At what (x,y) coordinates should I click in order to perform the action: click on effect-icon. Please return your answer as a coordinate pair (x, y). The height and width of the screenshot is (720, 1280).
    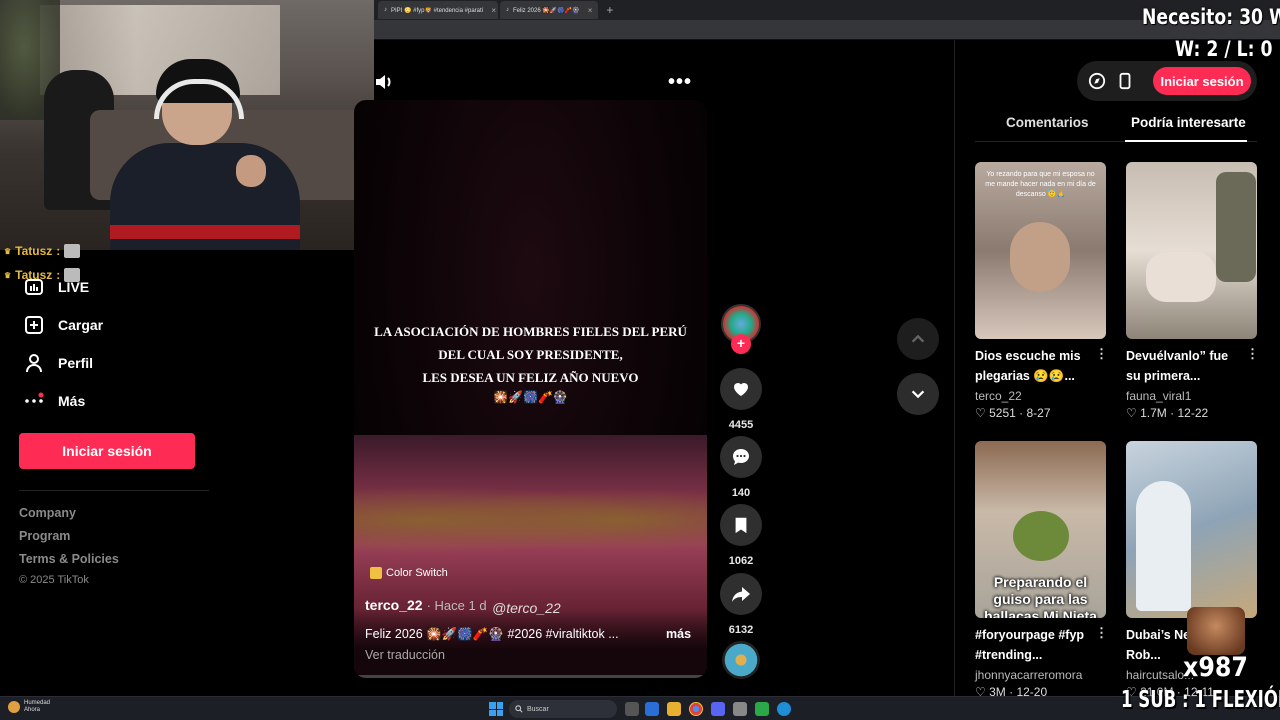
    Looking at the image, I should click on (376, 573).